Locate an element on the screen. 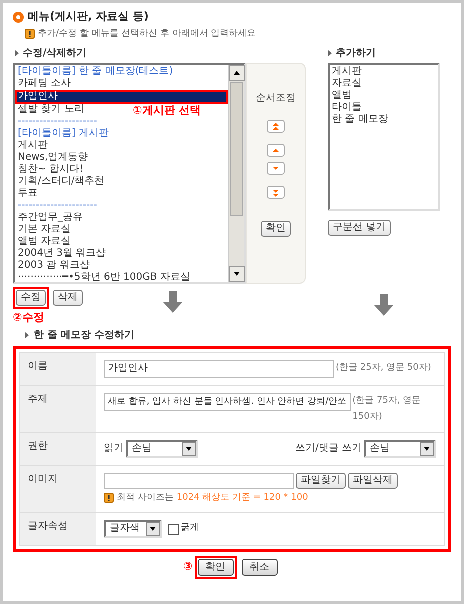  footer-button: 확인 is located at coordinates (215, 567).